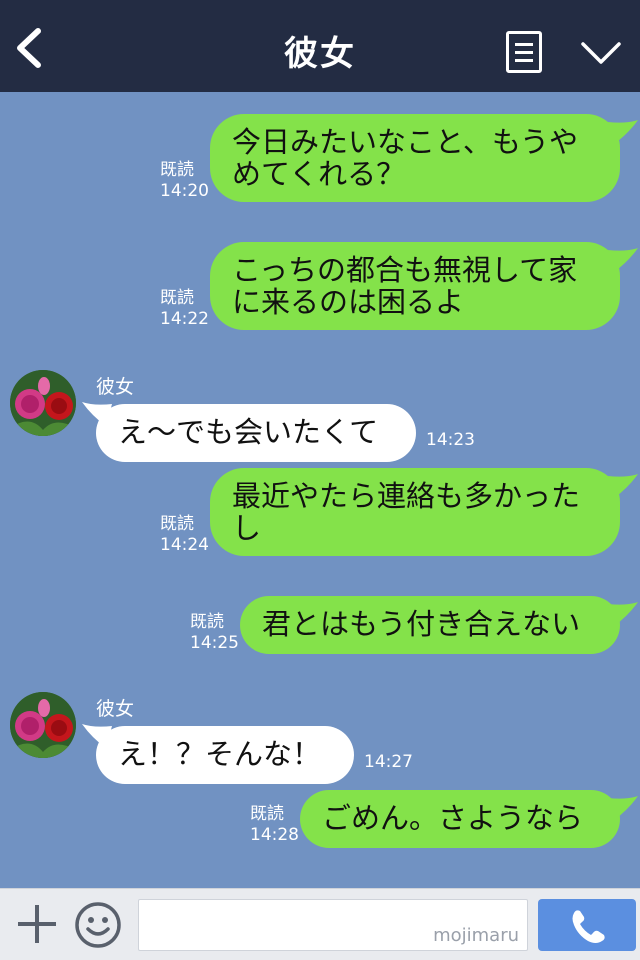  I want to click on message-input: mojimaru, so click(333, 925).